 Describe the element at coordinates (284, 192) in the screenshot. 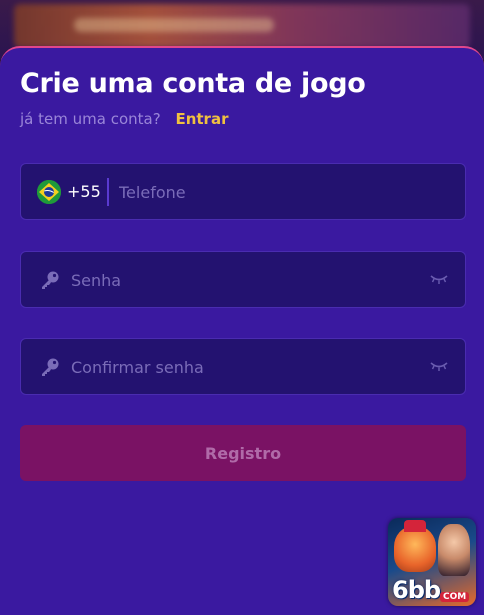

I see `phone-input` at that location.